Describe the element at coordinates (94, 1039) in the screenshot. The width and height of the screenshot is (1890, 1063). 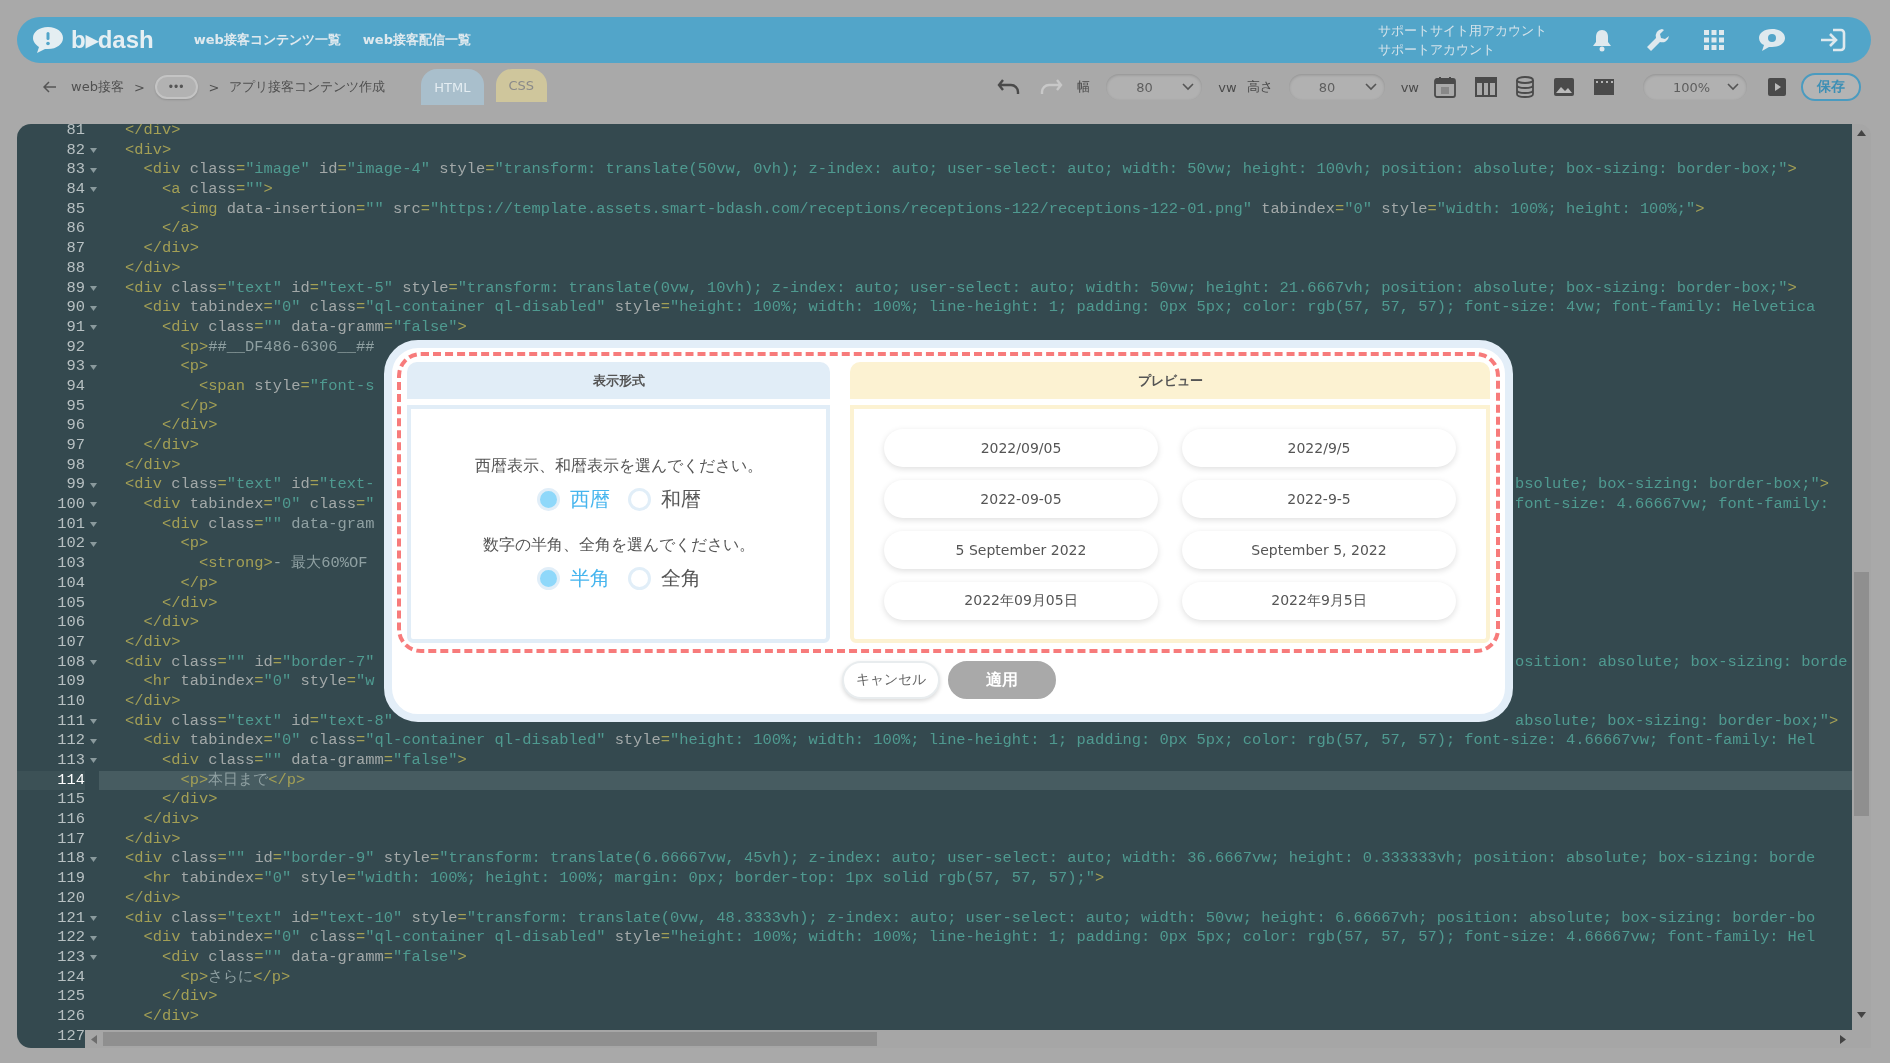
I see `scroll-left-icon` at that location.